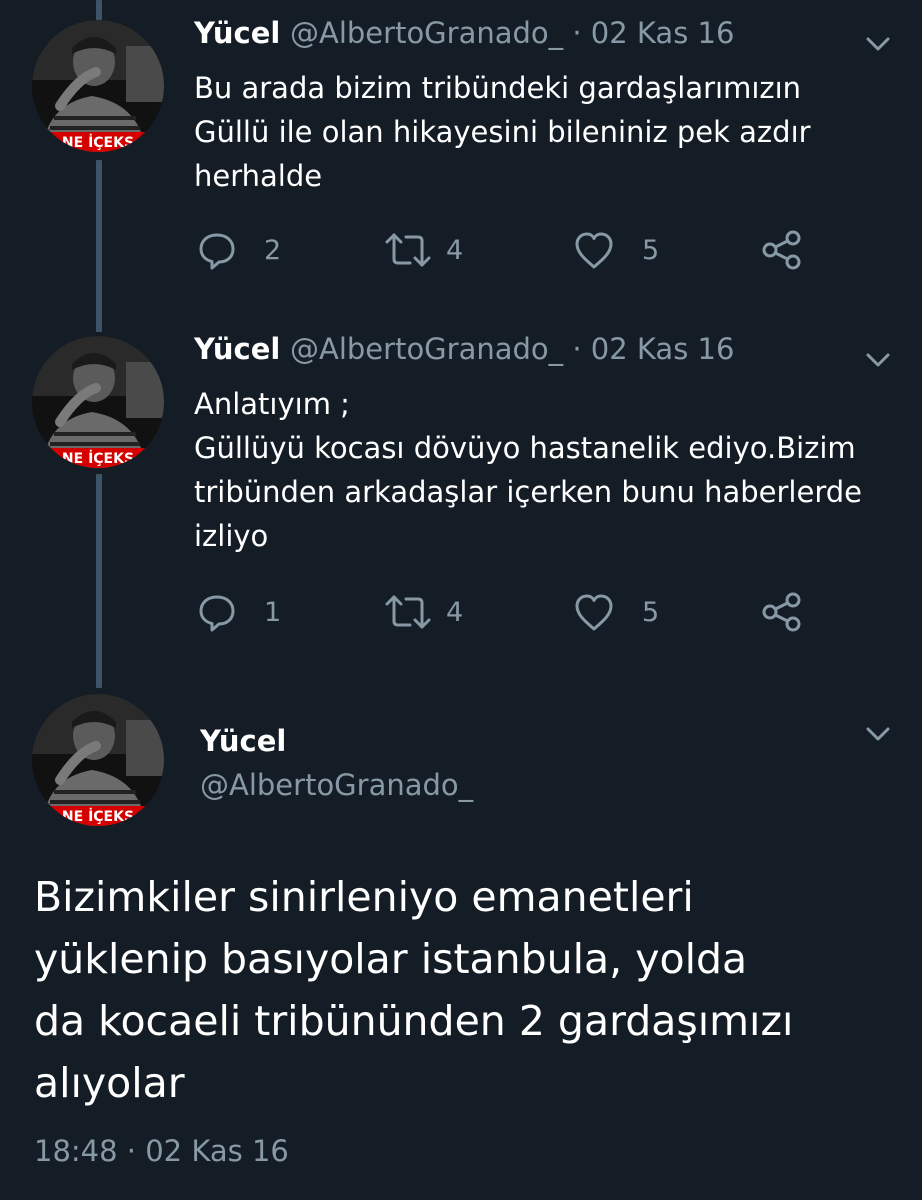  I want to click on main-tweet-text-line: yüklenip basıyolar istanbula, yolda, so click(391, 959).